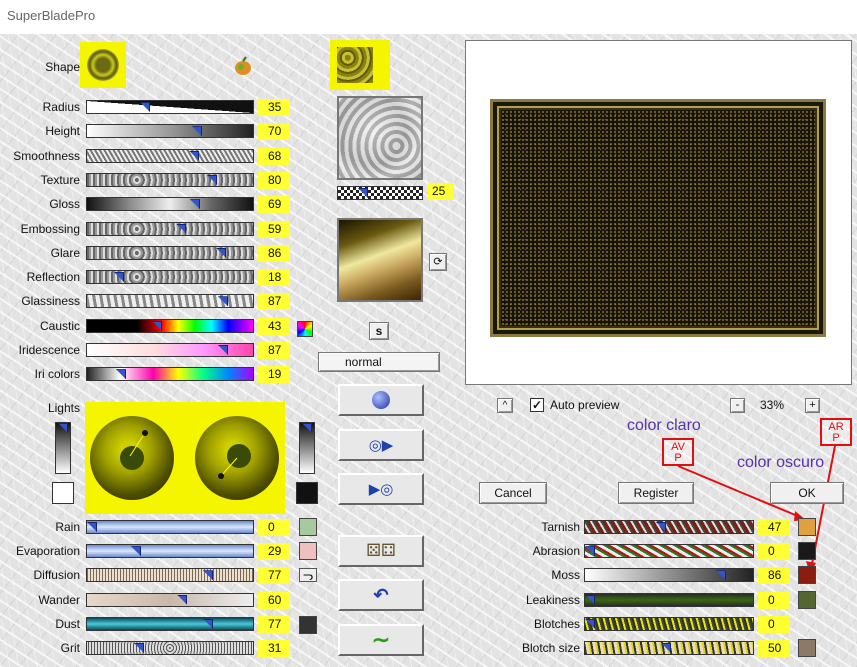  What do you see at coordinates (807, 575) in the screenshot?
I see `moss-color-swatch` at bounding box center [807, 575].